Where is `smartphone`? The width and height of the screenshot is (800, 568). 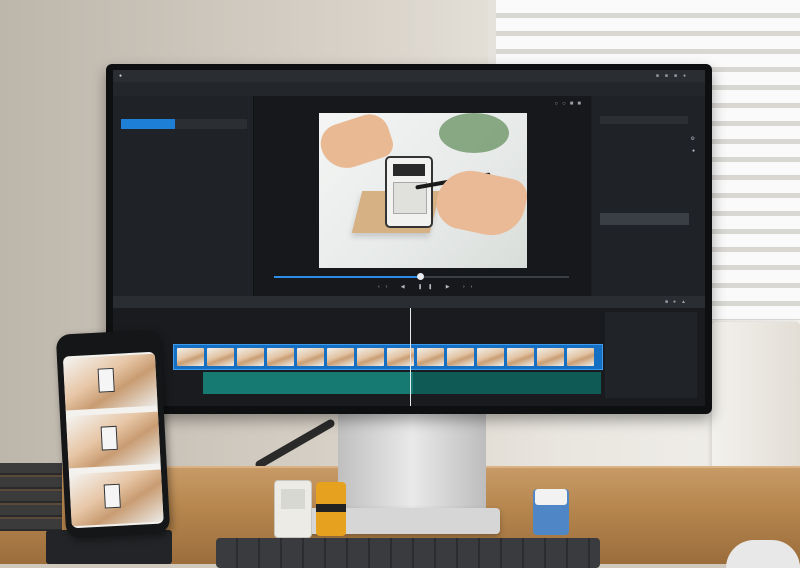
smartphone is located at coordinates (113, 434).